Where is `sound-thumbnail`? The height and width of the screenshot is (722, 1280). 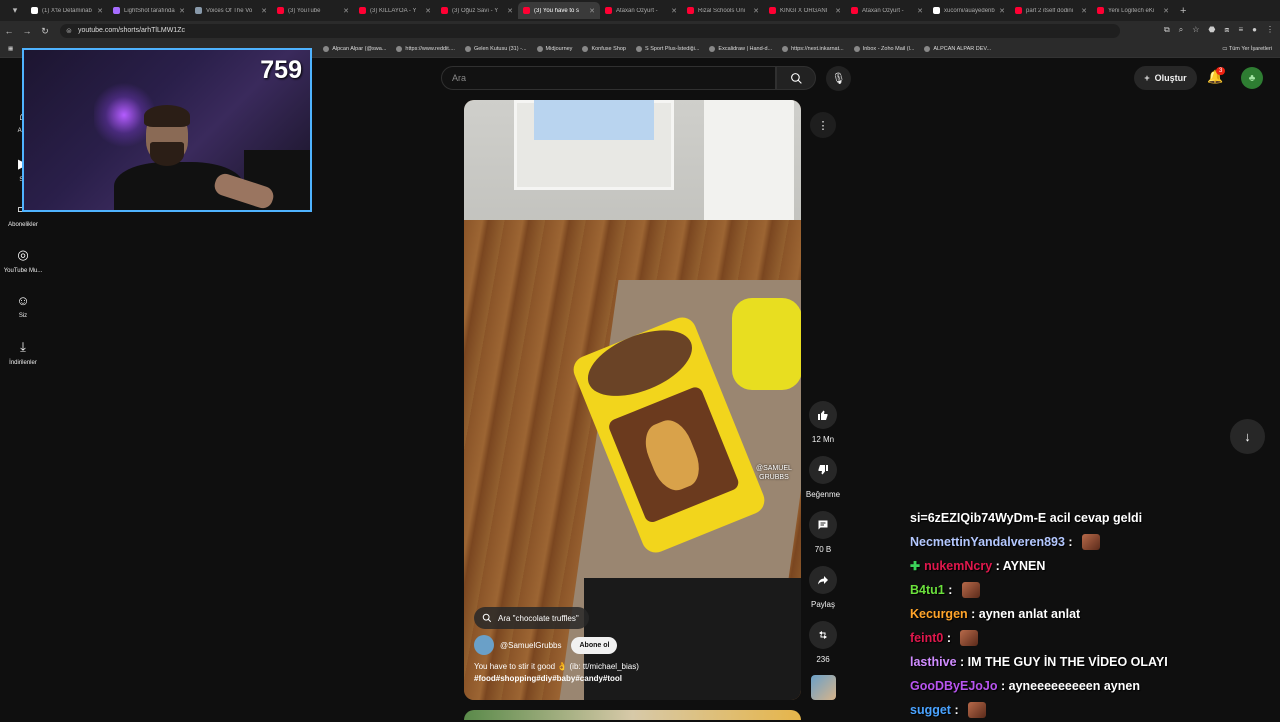
sound-thumbnail is located at coordinates (823, 687).